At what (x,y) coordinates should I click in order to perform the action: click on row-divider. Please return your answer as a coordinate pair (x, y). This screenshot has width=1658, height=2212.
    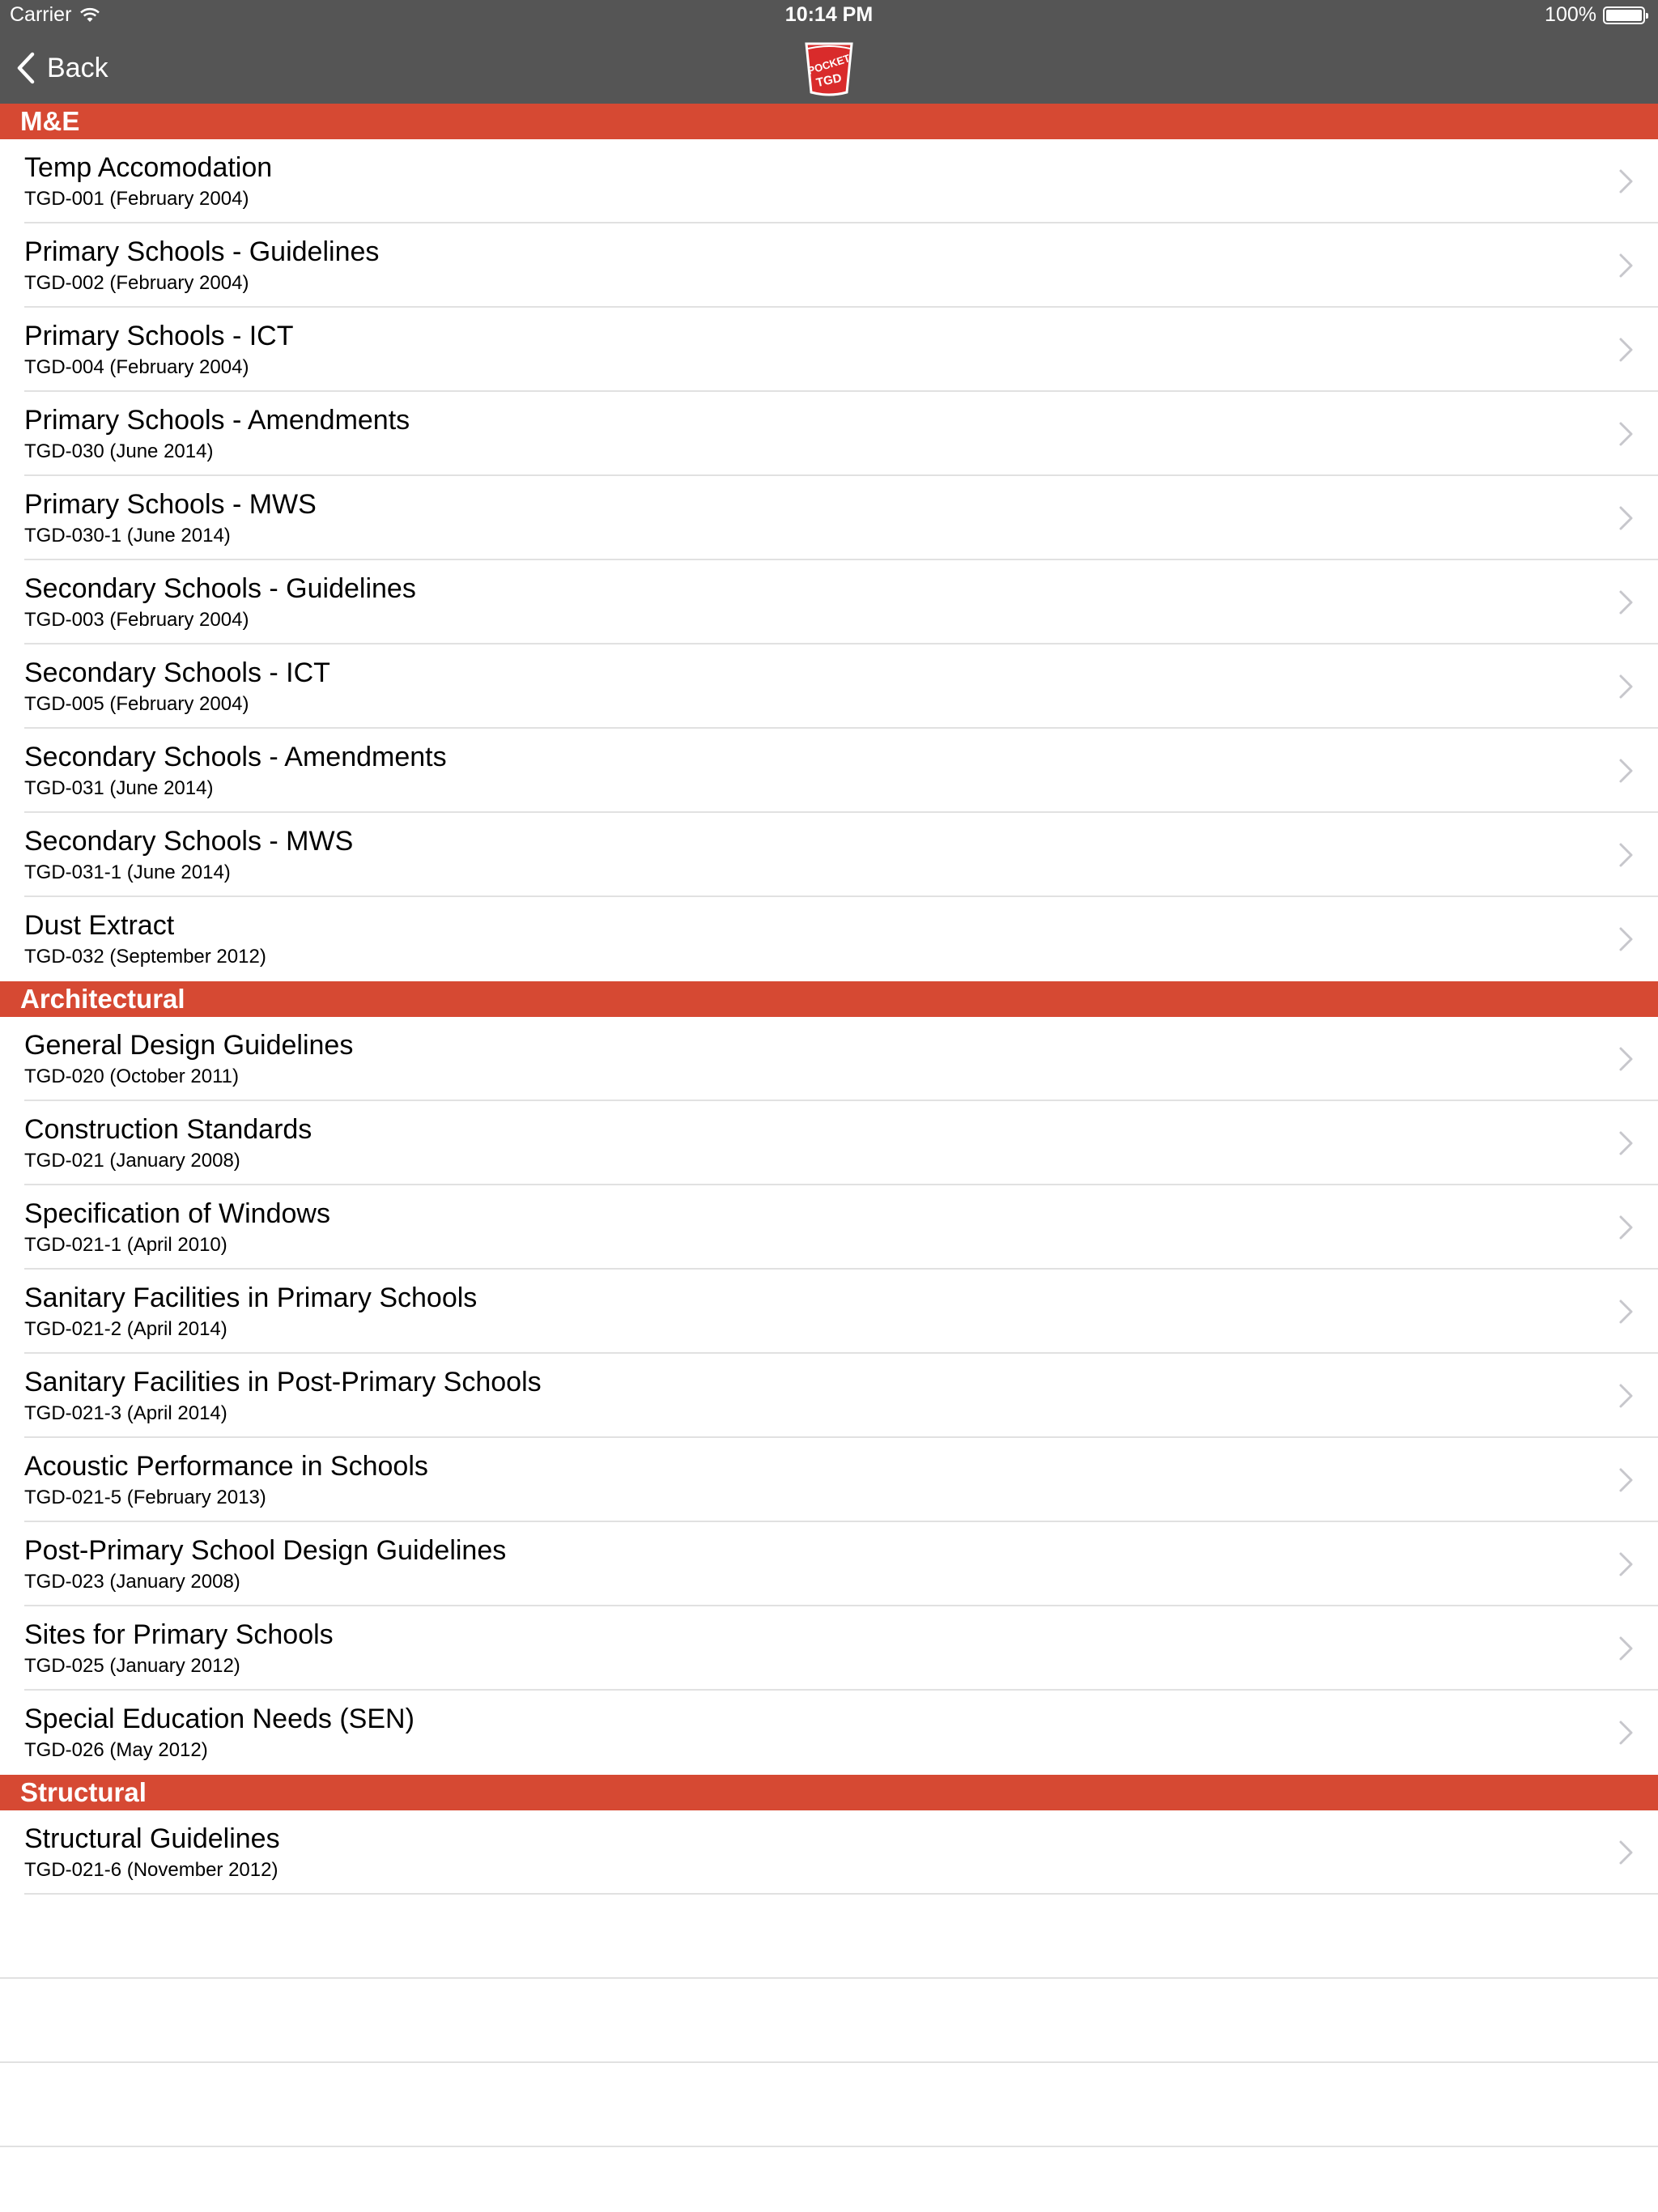
    Looking at the image, I should click on (841, 1894).